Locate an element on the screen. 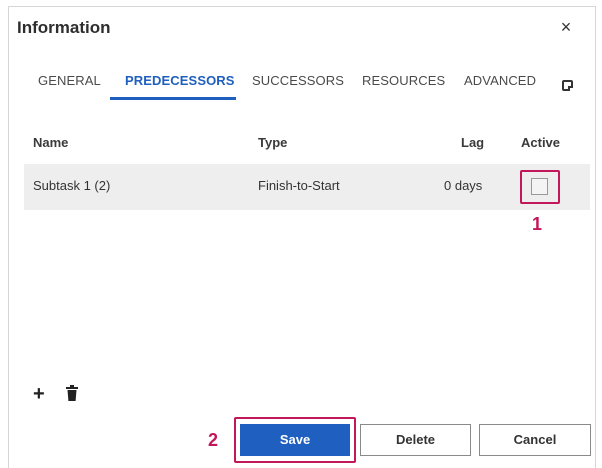 The image size is (602, 468). column-header-name: Name is located at coordinates (51, 142).